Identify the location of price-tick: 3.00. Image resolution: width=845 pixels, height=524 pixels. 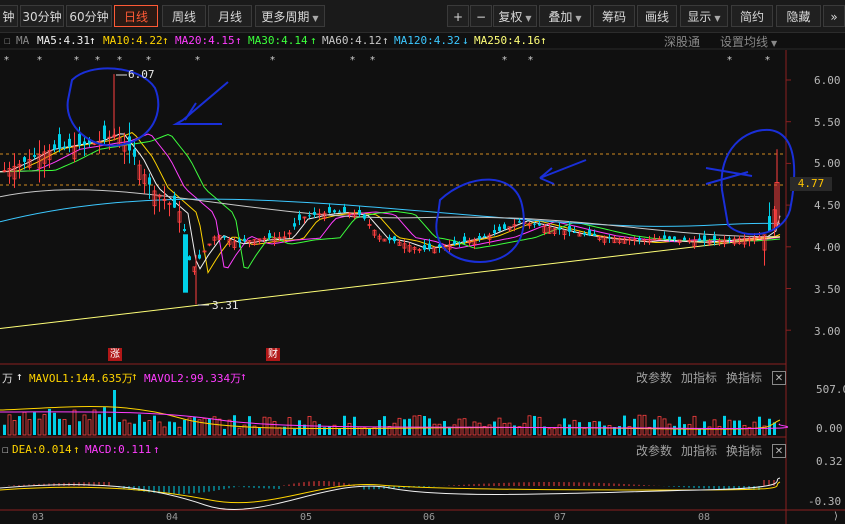
(827, 331).